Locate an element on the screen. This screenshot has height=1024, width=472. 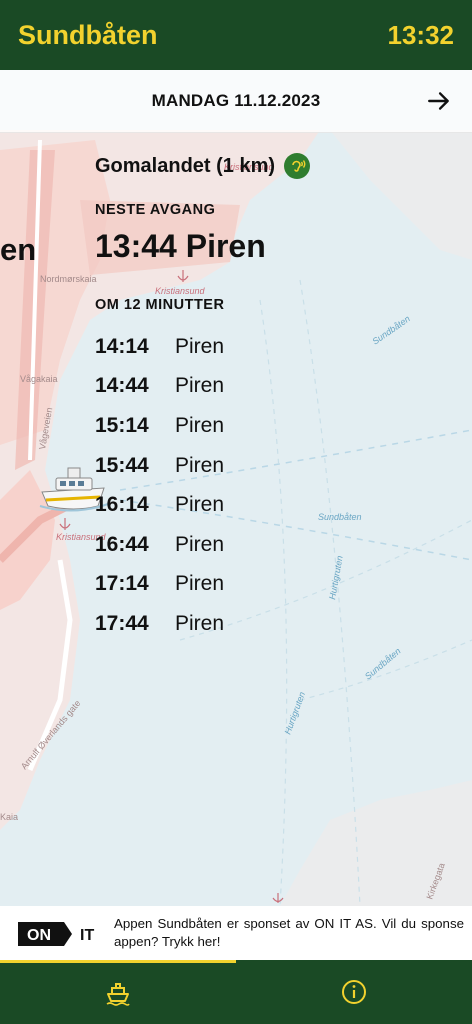
stop-row: Gomalandet (1 km) is located at coordinates (275, 166).